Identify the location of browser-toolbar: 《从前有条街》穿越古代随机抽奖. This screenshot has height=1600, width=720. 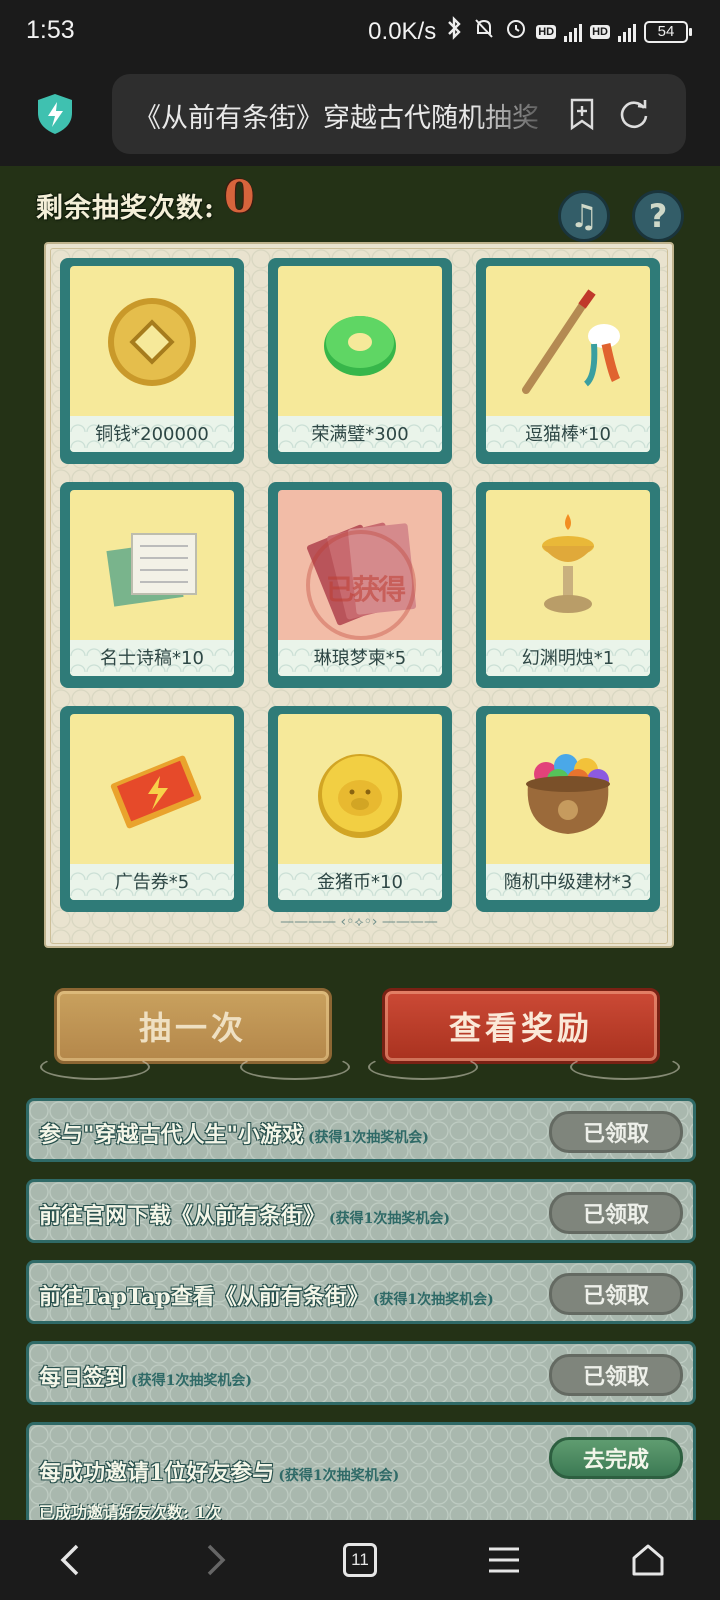
(360, 116).